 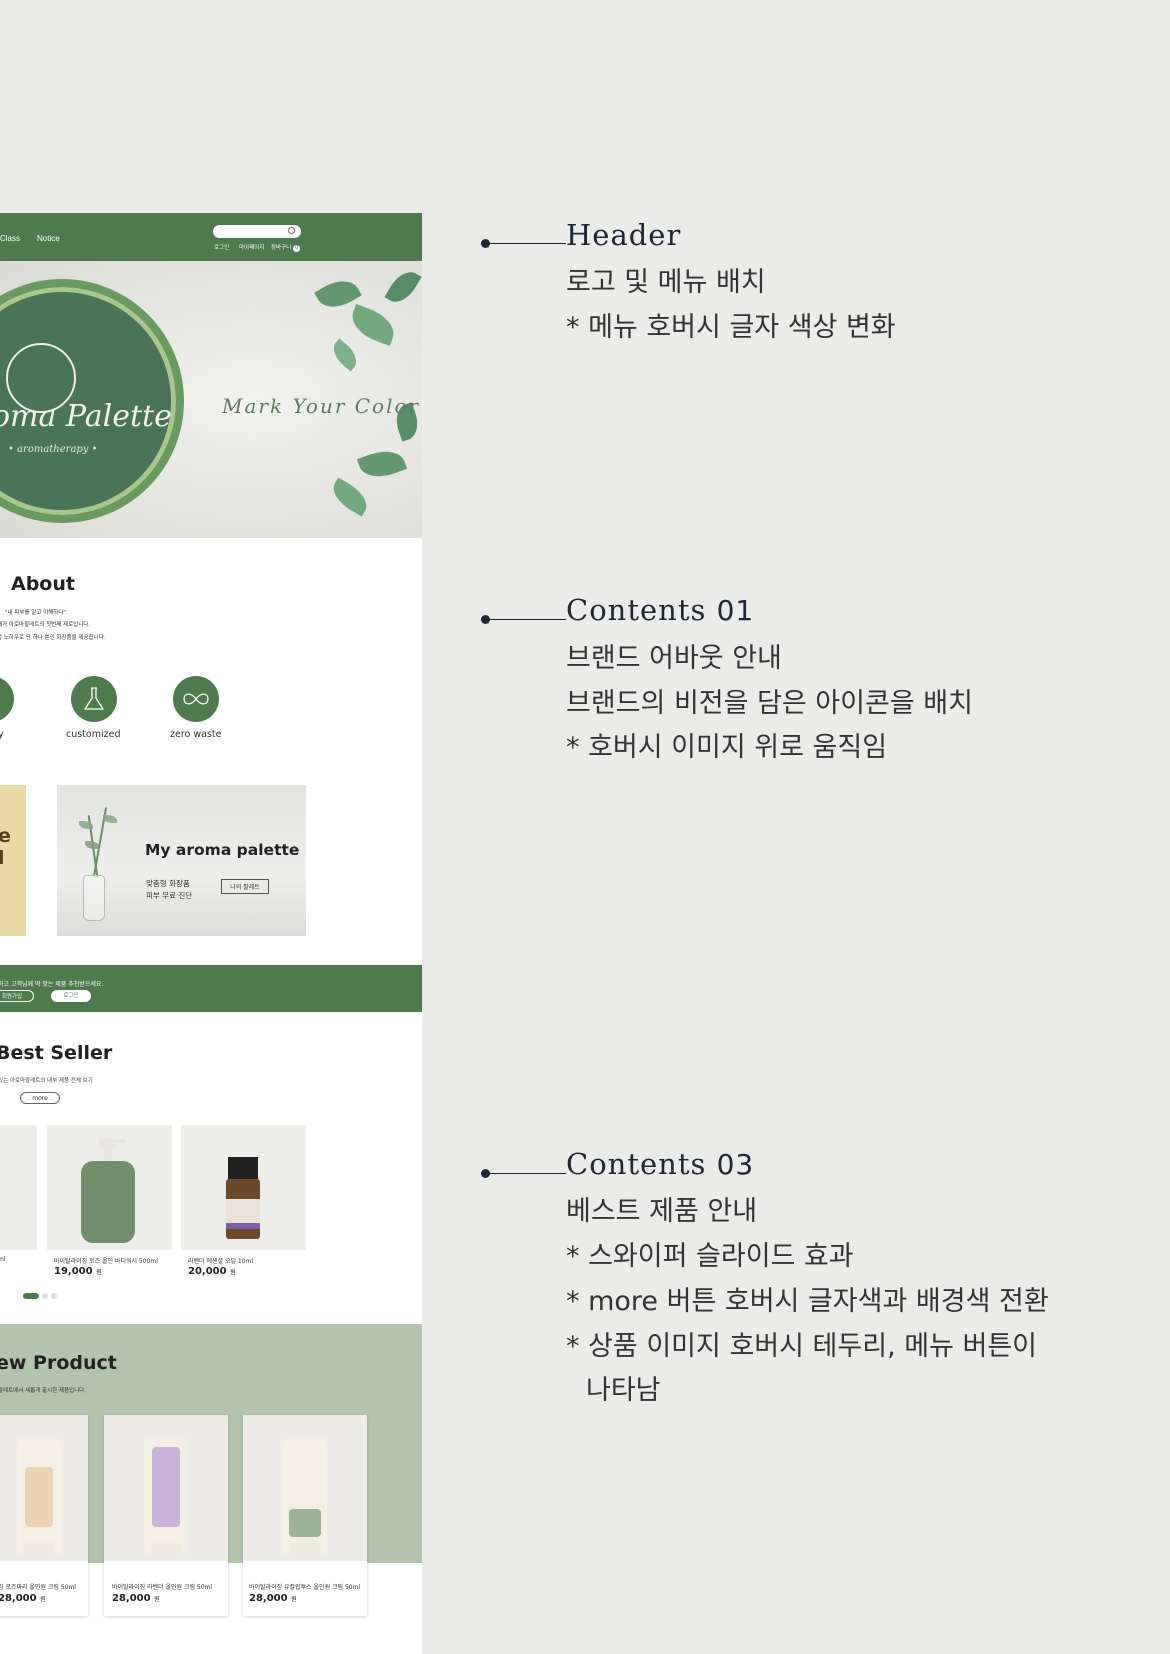 What do you see at coordinates (291, 230) in the screenshot?
I see `search-icon` at bounding box center [291, 230].